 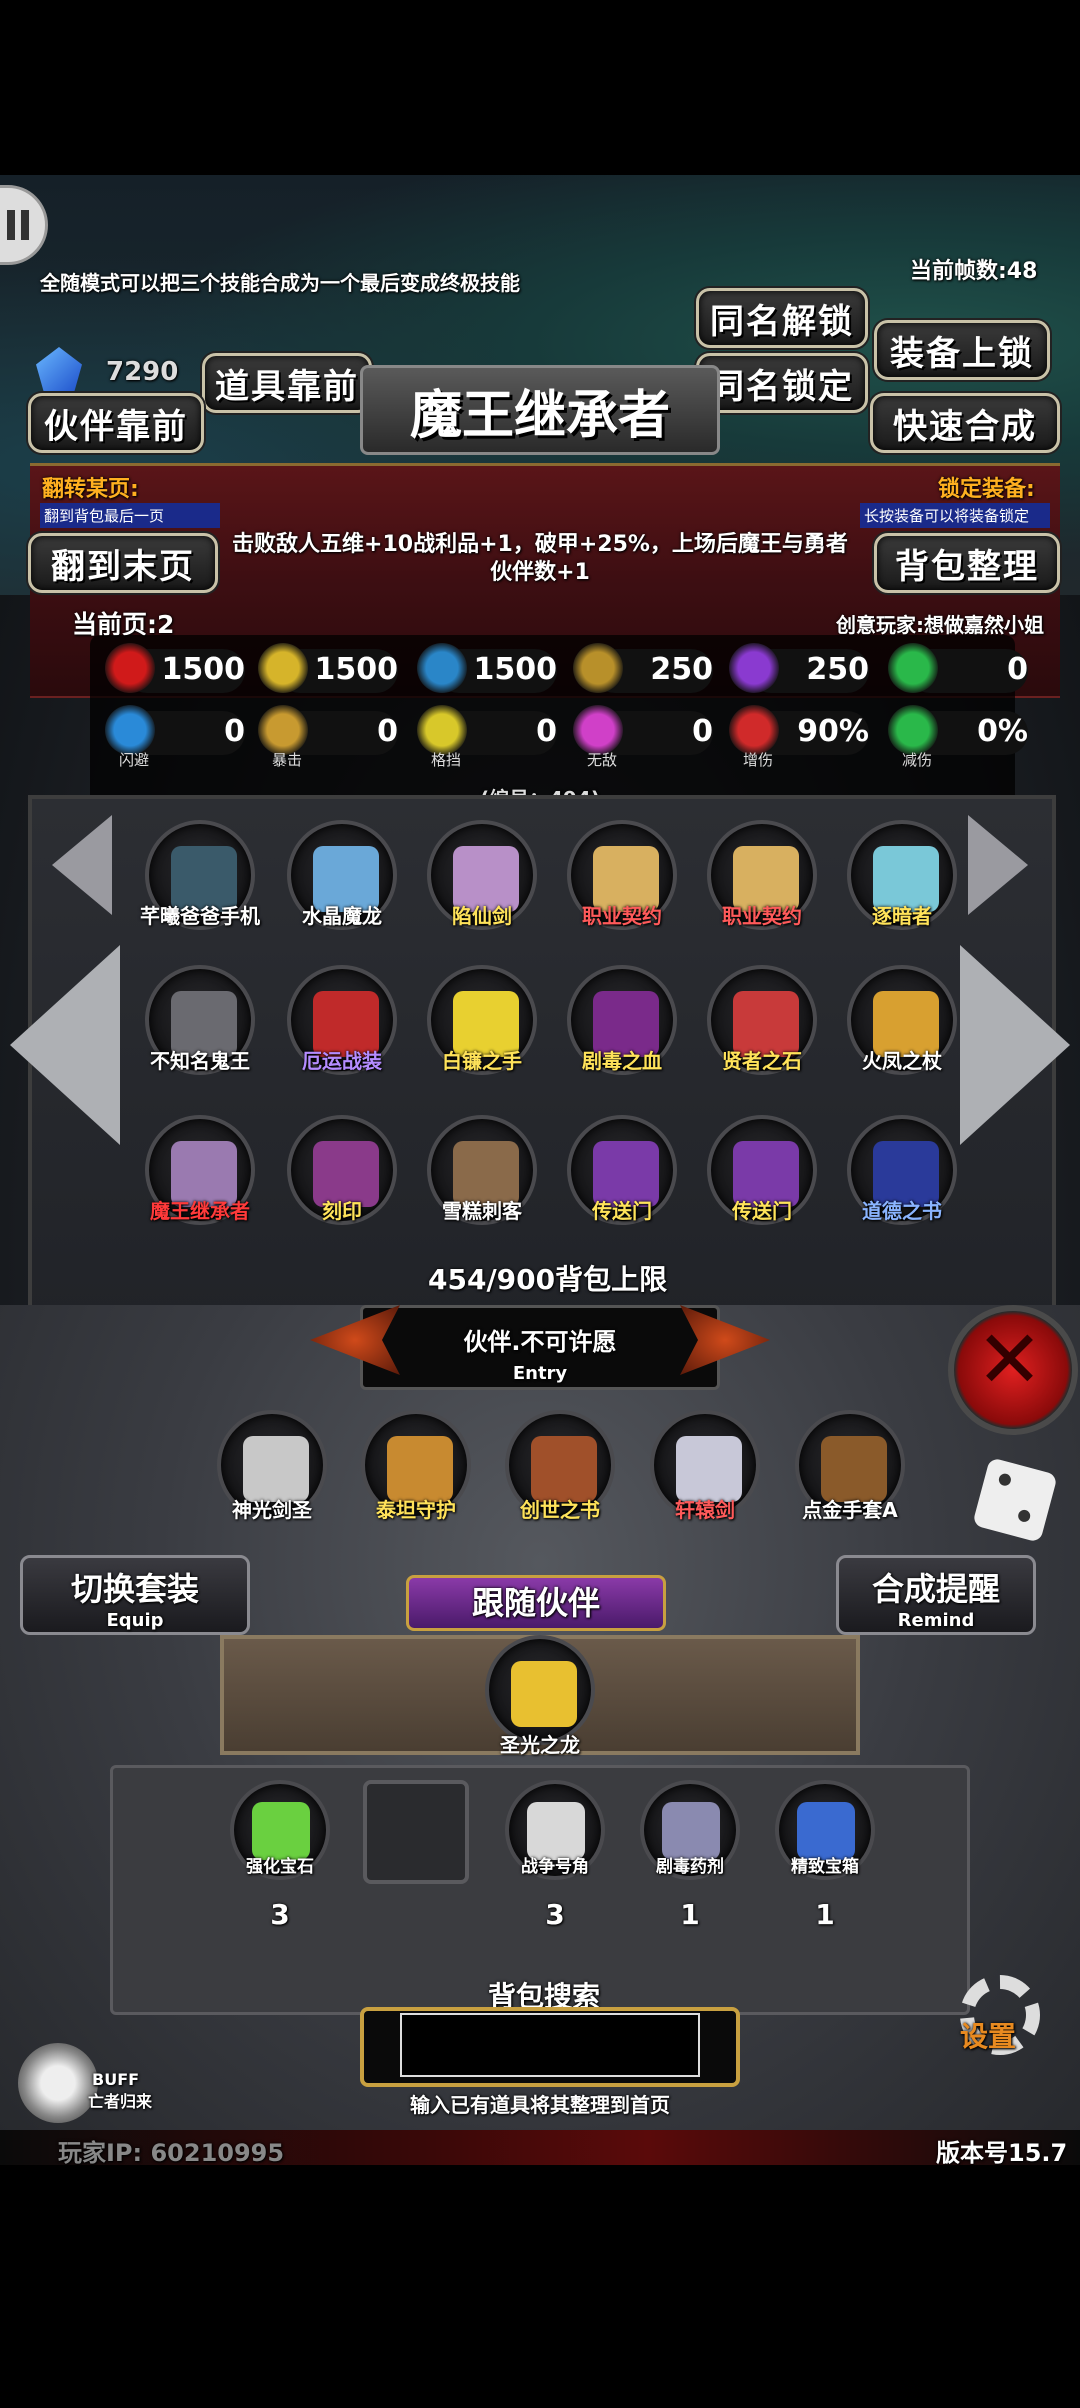 I want to click on bag-item-name: 剧毒之血, so click(x=622, y=1061).